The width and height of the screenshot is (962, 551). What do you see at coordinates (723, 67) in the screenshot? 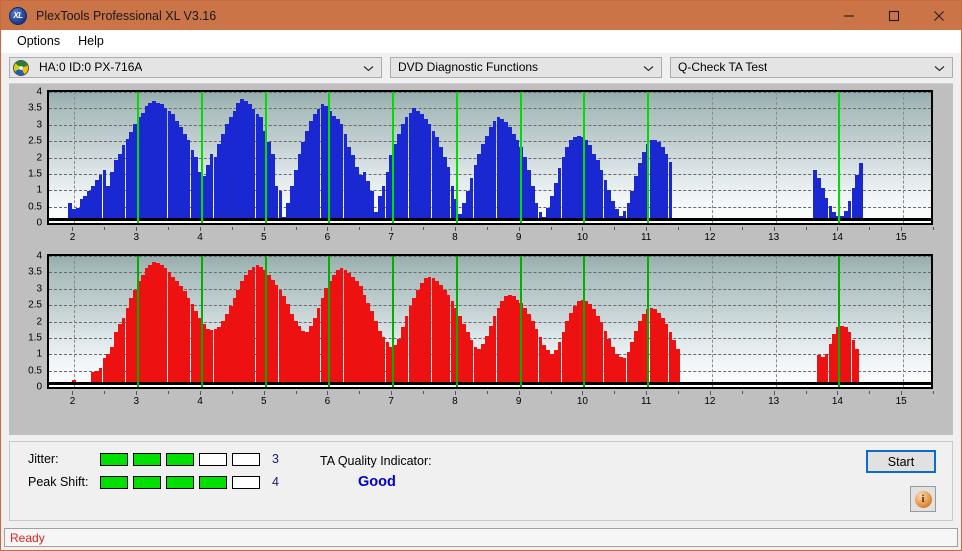
I see `test-select-value: Q-Check TA Test` at bounding box center [723, 67].